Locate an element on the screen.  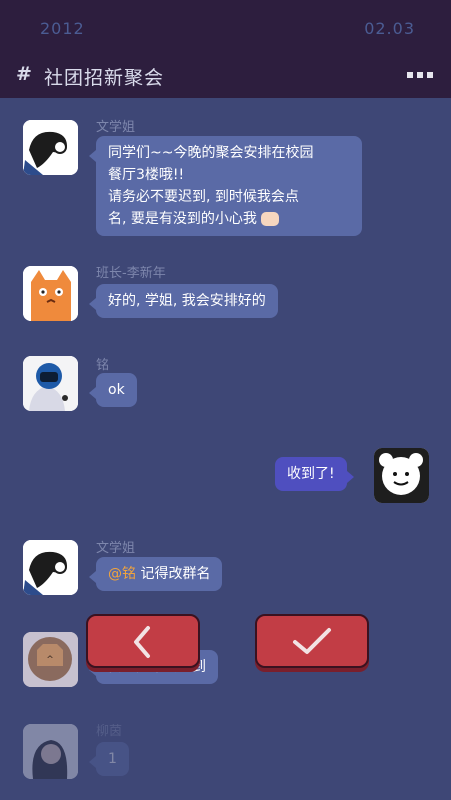
avatar-ming is located at coordinates (50, 383).